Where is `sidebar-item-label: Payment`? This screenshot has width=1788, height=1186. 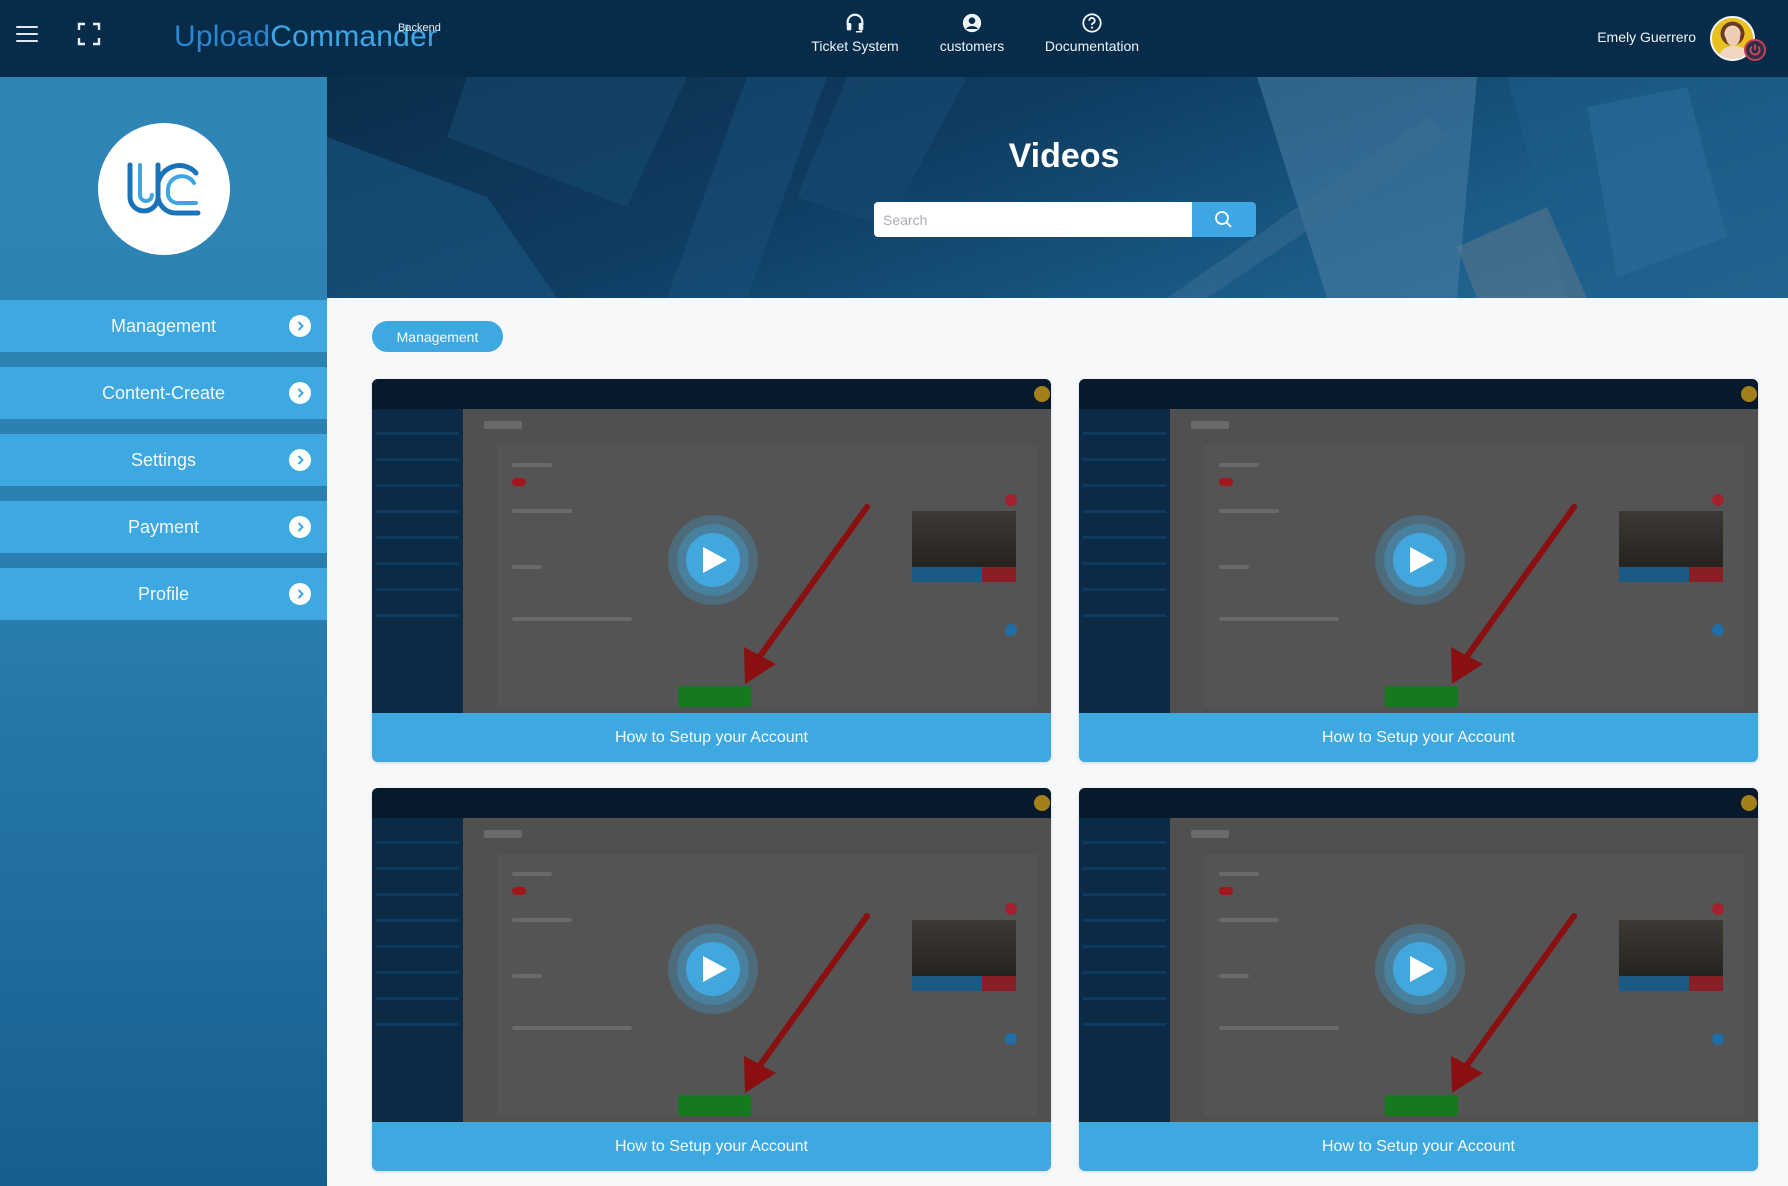
sidebar-item-label: Payment is located at coordinates (163, 526).